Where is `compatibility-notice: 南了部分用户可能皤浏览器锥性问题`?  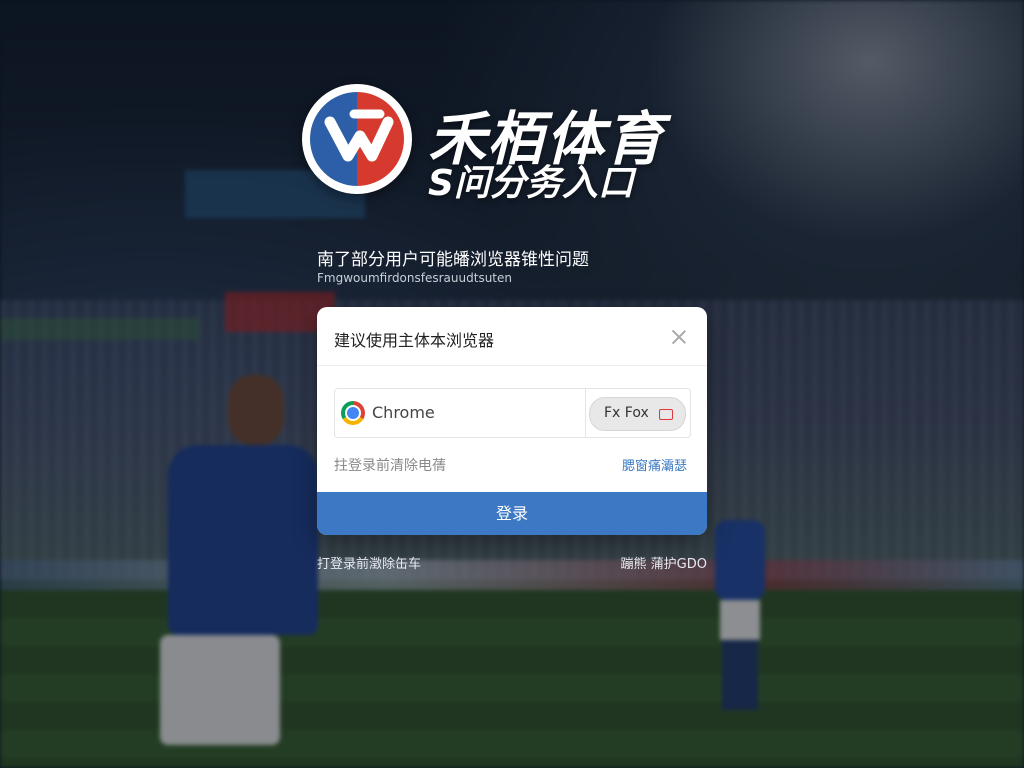 compatibility-notice: 南了部分用户可能皤浏览器锥性问题 is located at coordinates (453, 260).